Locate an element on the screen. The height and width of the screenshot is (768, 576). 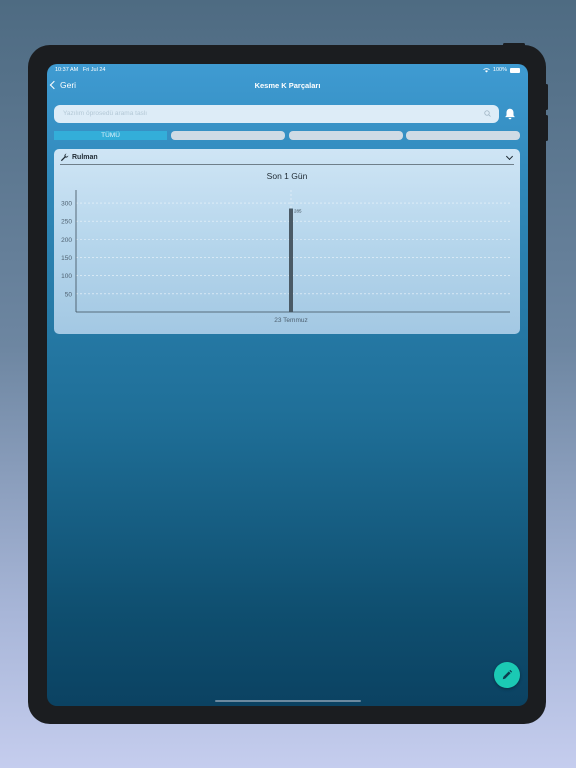
status-time: 10:37 AM is located at coordinates (67, 70).